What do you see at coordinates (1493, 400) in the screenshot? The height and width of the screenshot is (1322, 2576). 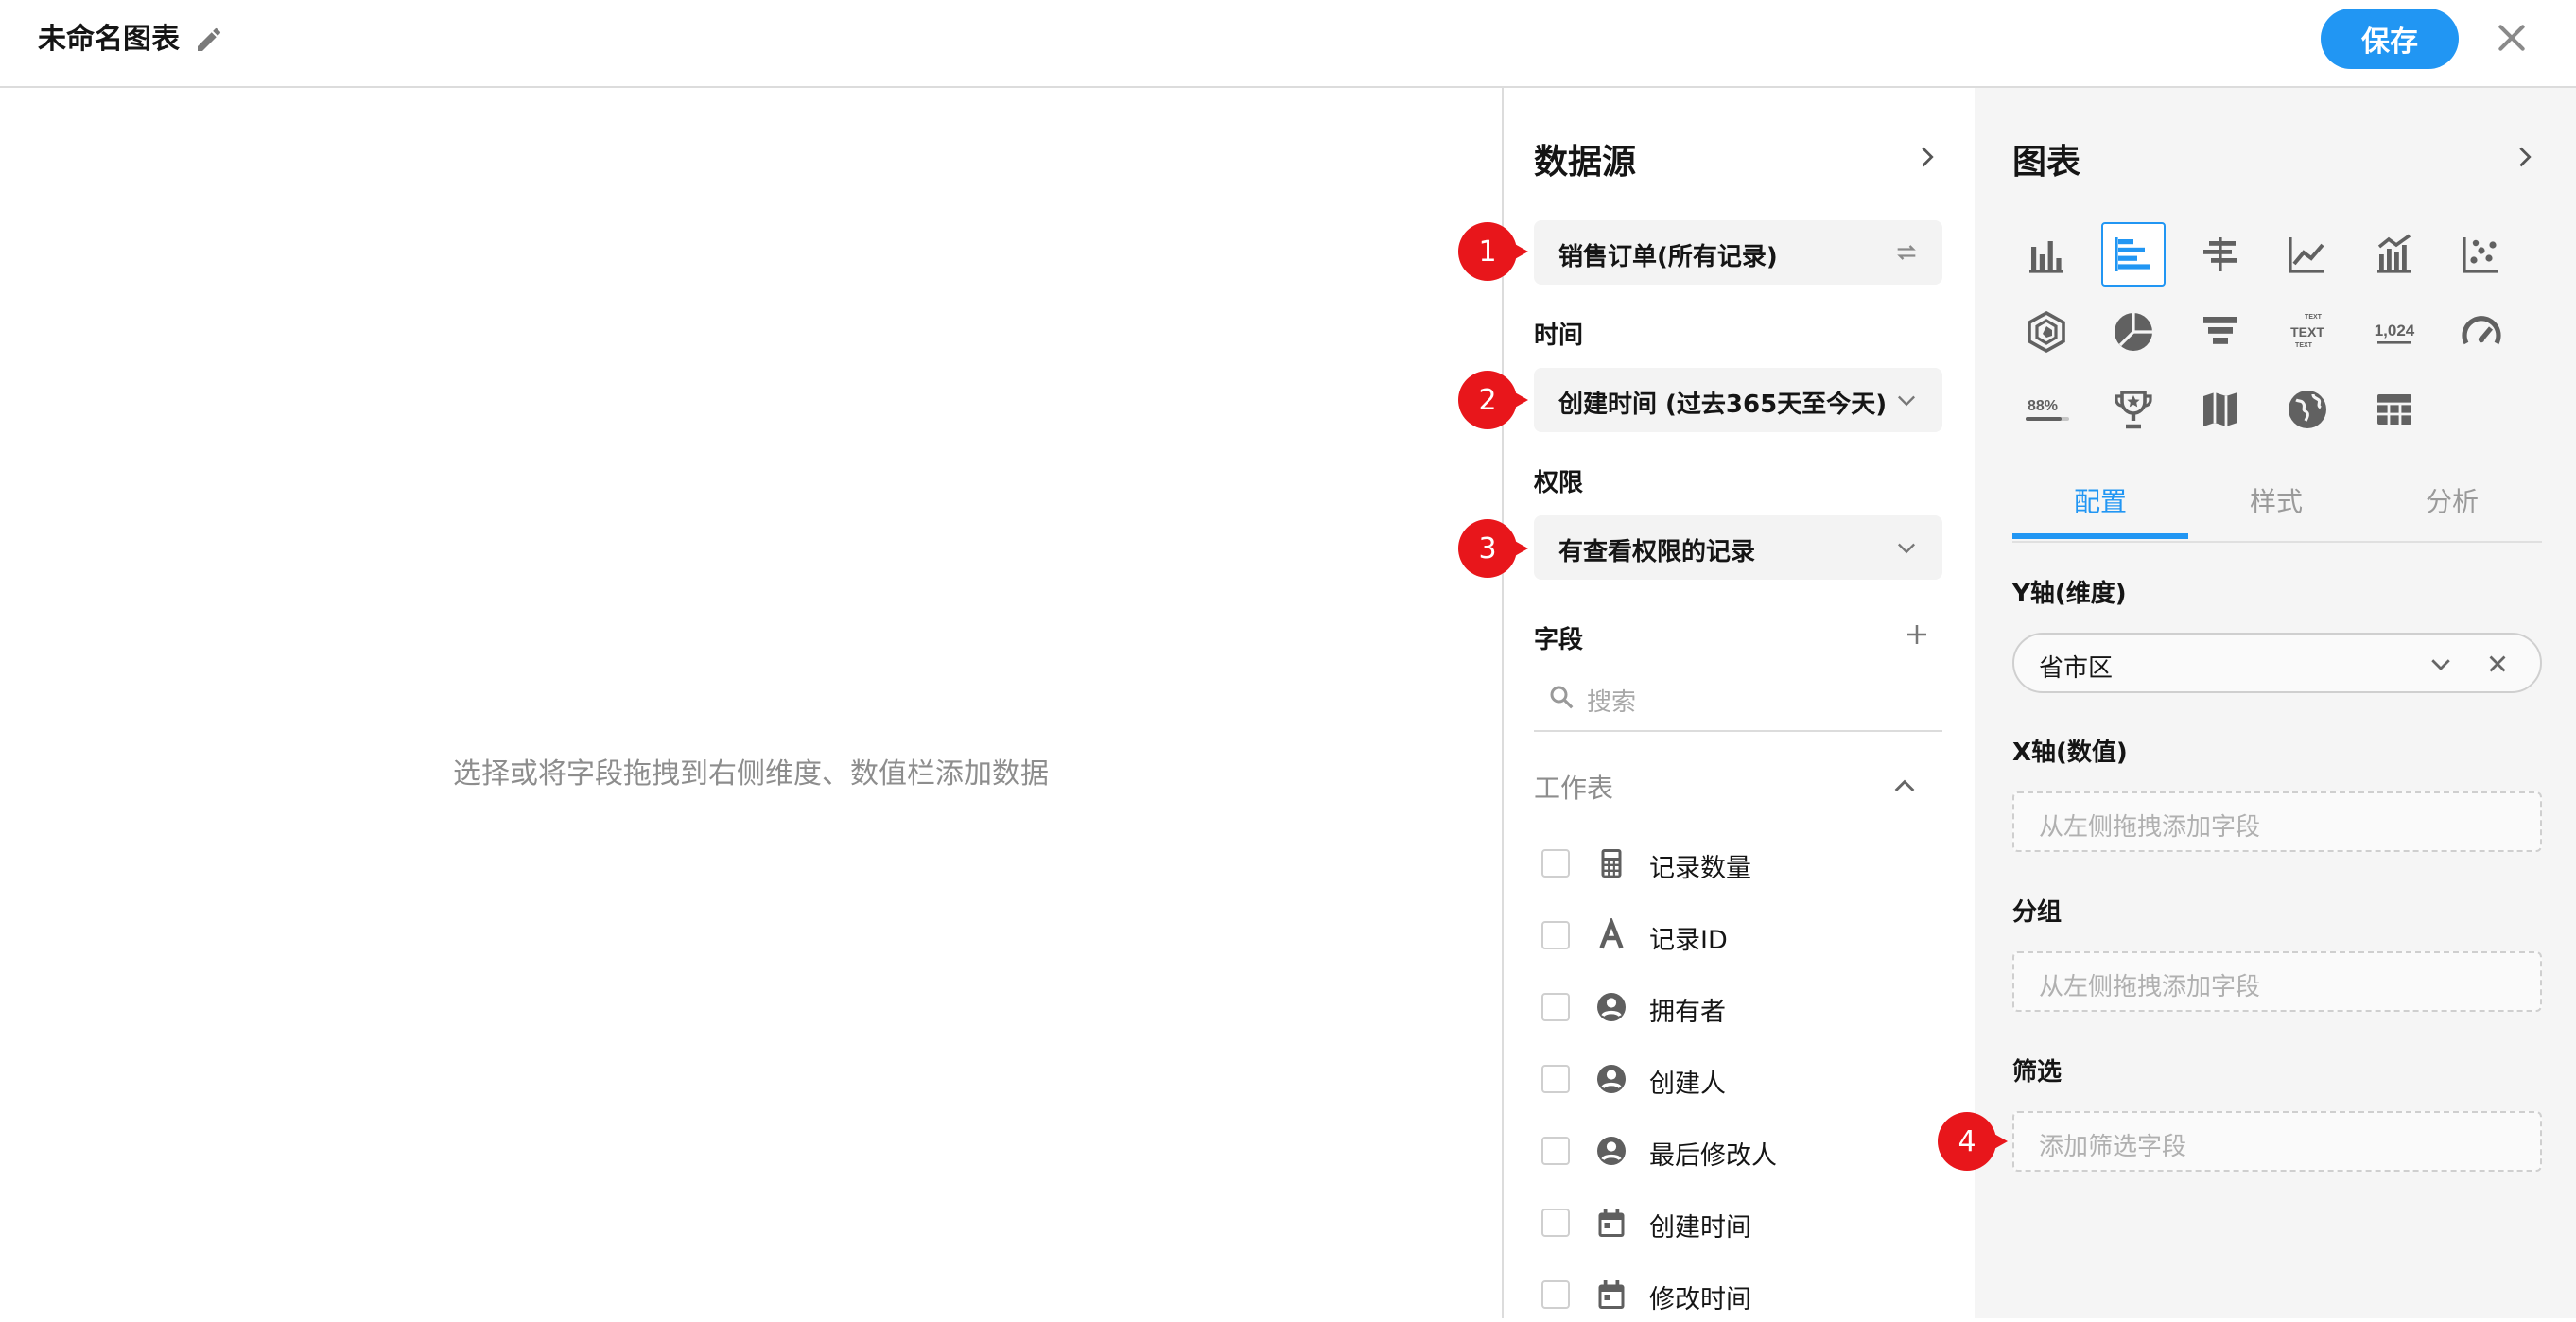 I see `annotation-badge: 2` at bounding box center [1493, 400].